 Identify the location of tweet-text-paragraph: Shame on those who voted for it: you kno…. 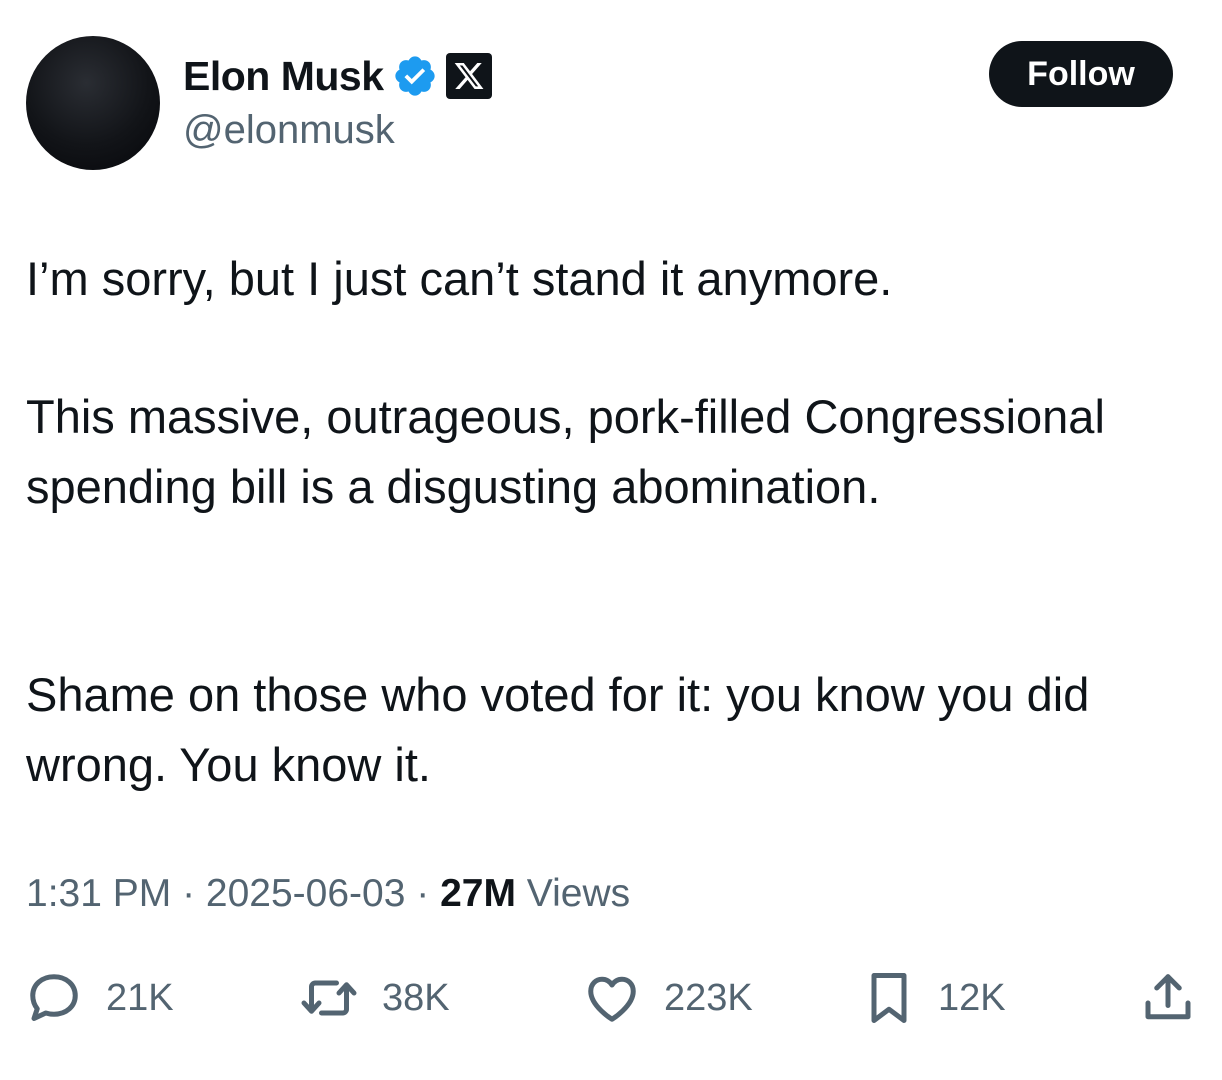
(558, 729).